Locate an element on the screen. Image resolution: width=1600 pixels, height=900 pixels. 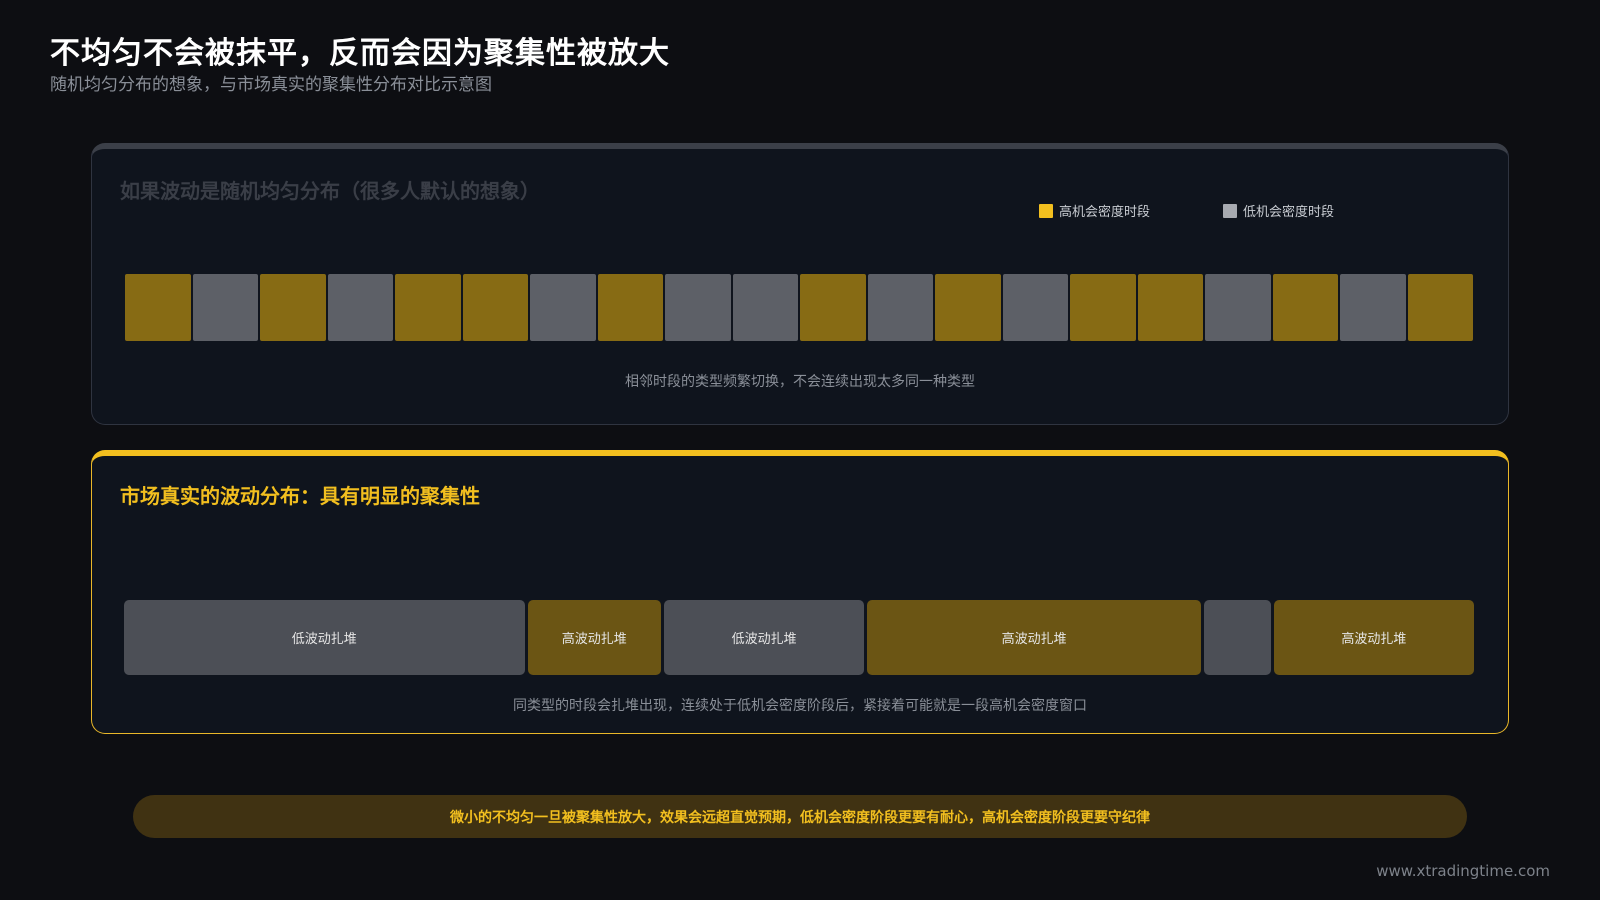
site-watermark: www.xtradingtime.com is located at coordinates (1463, 871).